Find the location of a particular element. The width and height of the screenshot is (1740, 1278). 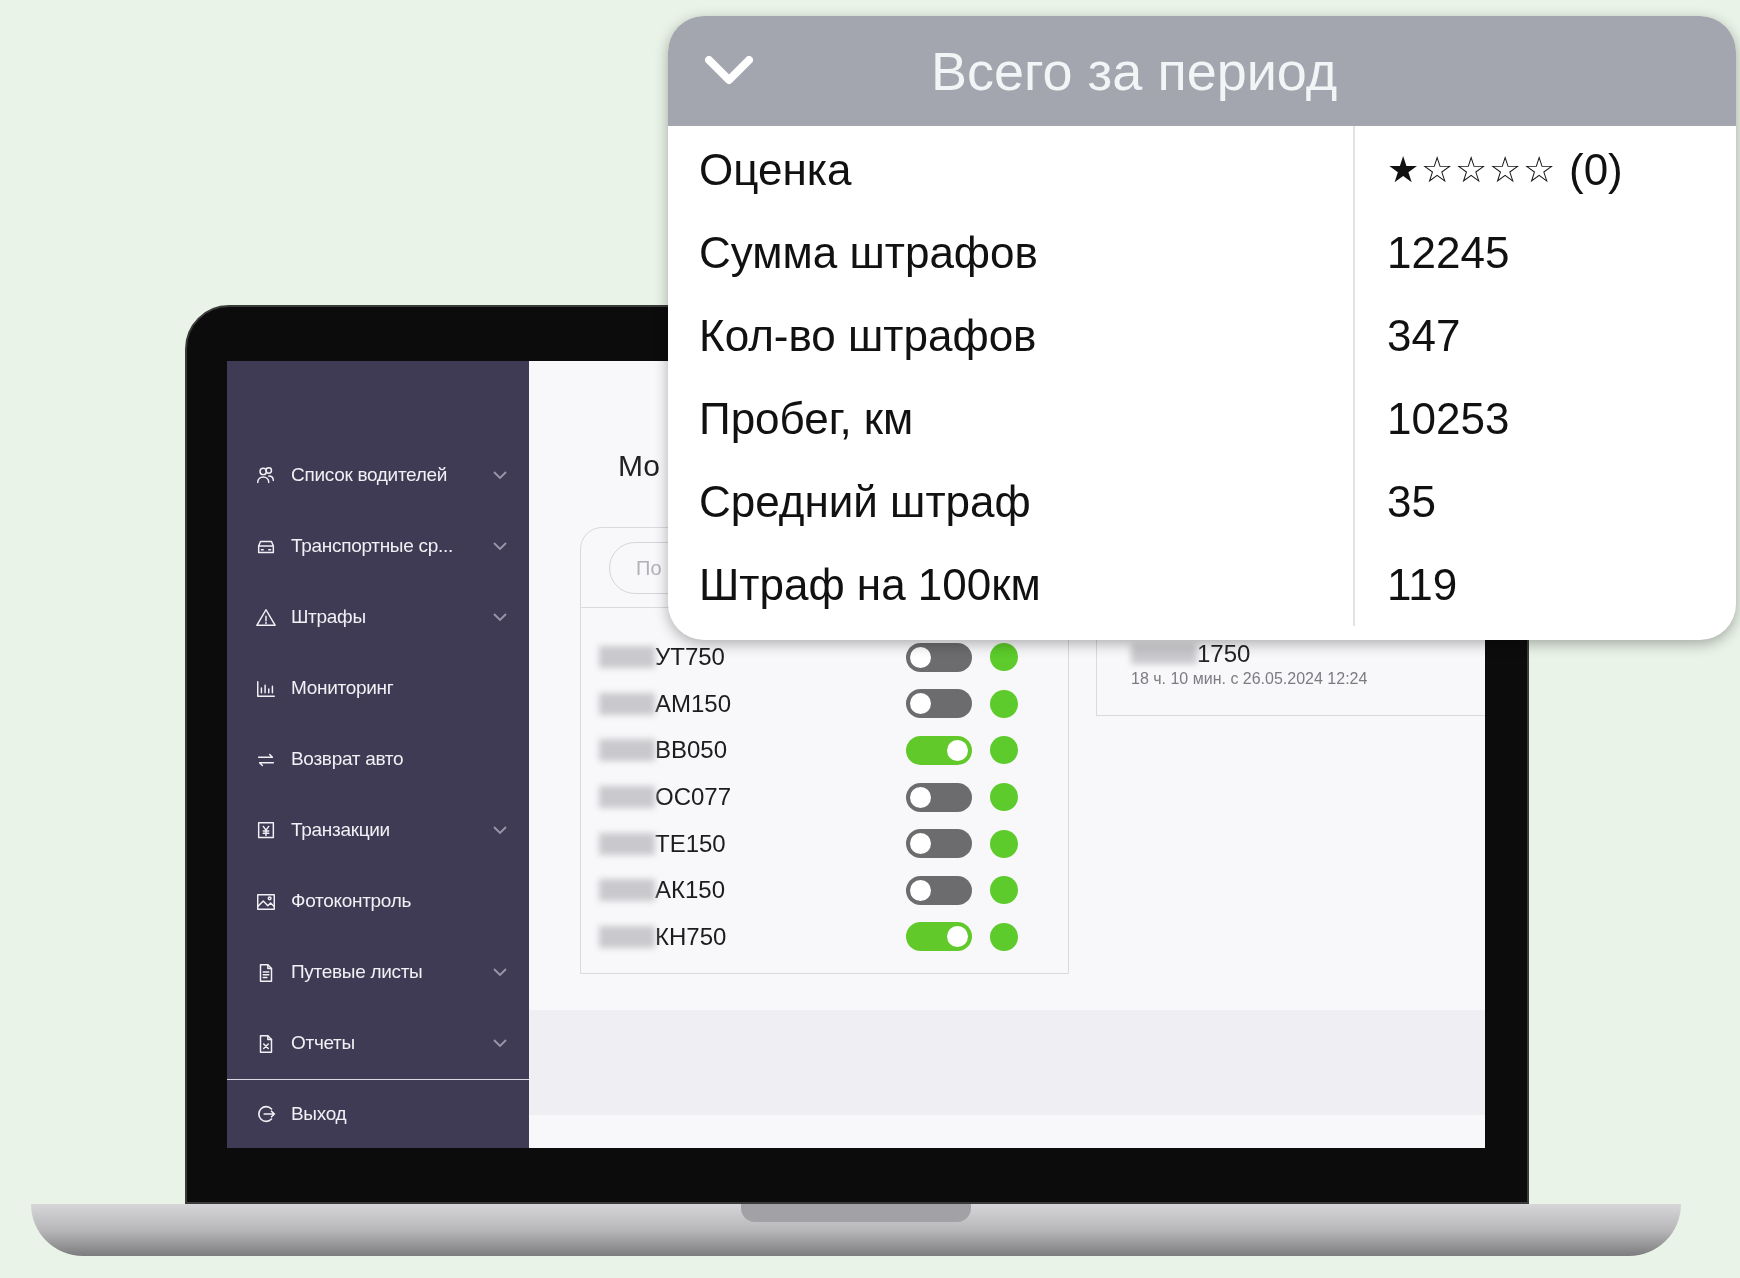

sidebar-item: Мониторинг is located at coordinates (378, 688).